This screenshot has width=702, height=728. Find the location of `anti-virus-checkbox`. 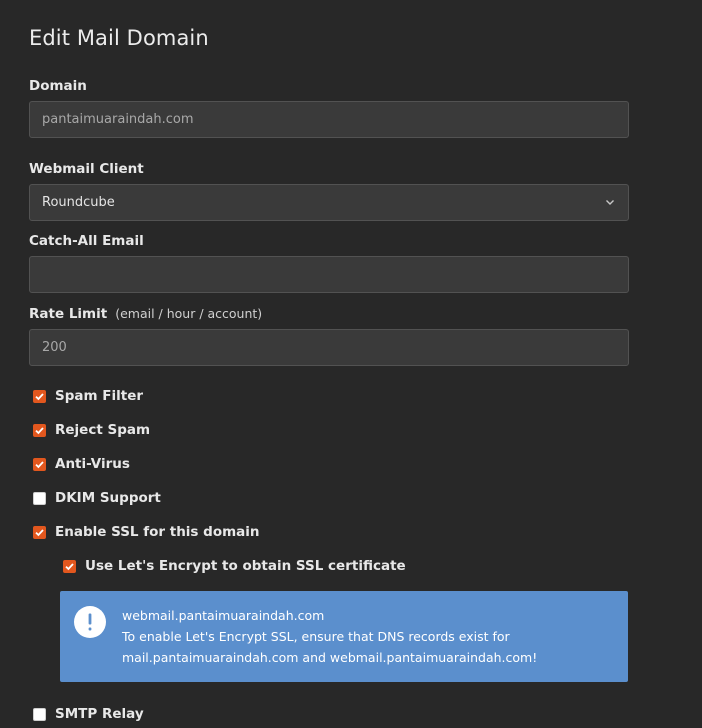

anti-virus-checkbox is located at coordinates (39, 464).